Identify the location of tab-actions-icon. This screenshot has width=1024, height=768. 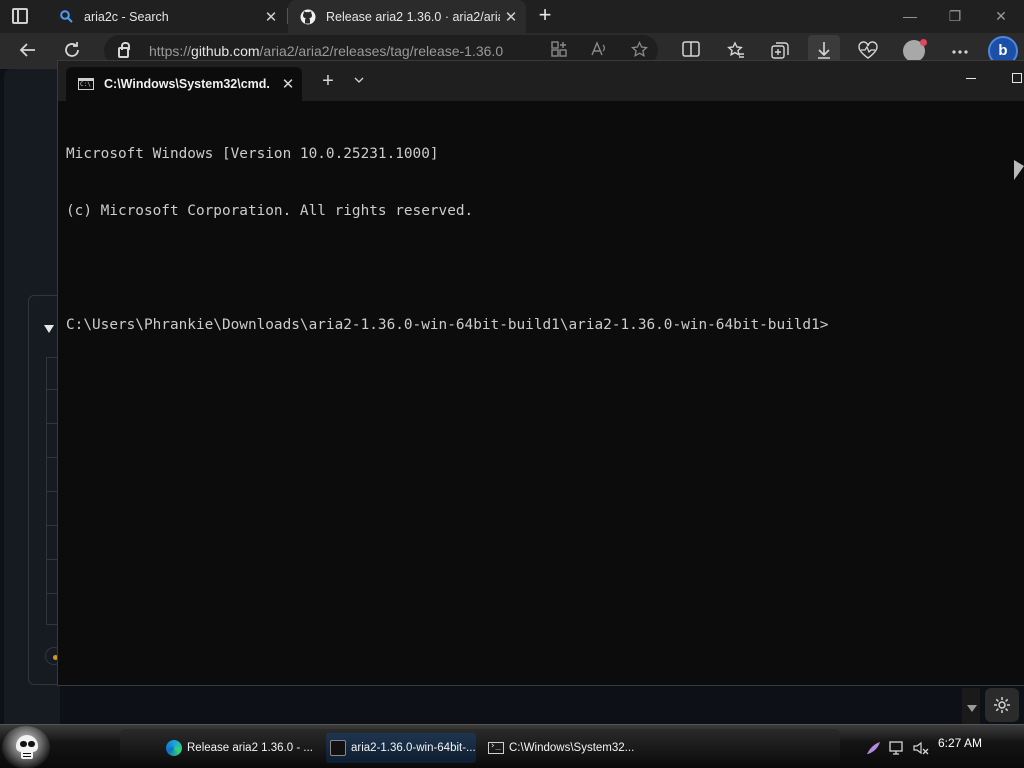
(20, 16).